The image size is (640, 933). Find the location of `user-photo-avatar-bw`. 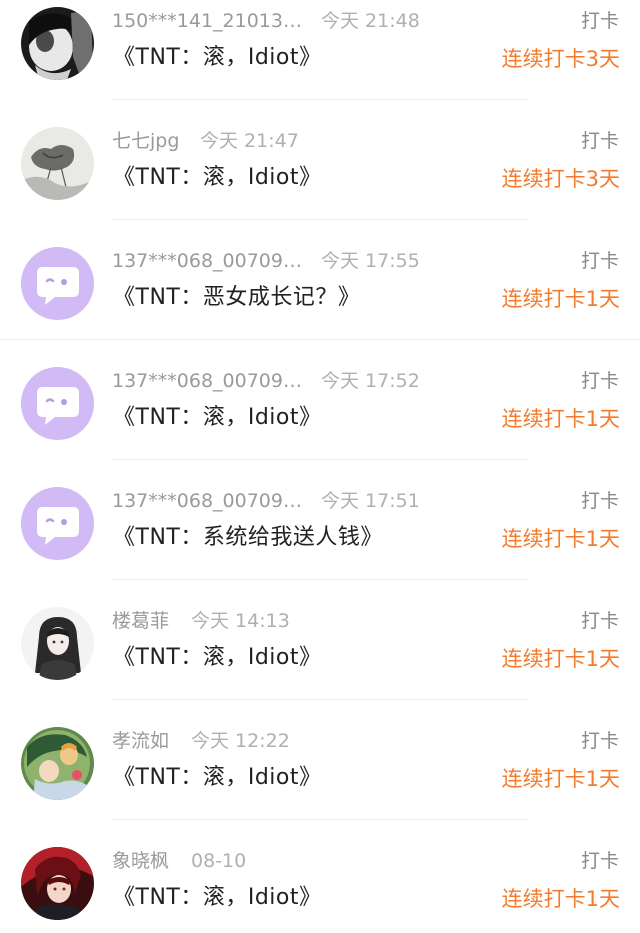

user-photo-avatar-bw is located at coordinates (57, 43).